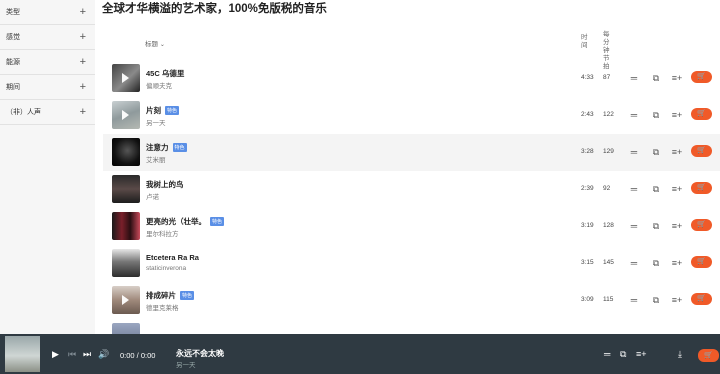 Image resolution: width=720 pixels, height=374 pixels. I want to click on track-row: 更亮的光（壮举。 特色 里尔科拉方 3:19 128 ═ ⧉ ≡+ 🛒, so click(411, 226).